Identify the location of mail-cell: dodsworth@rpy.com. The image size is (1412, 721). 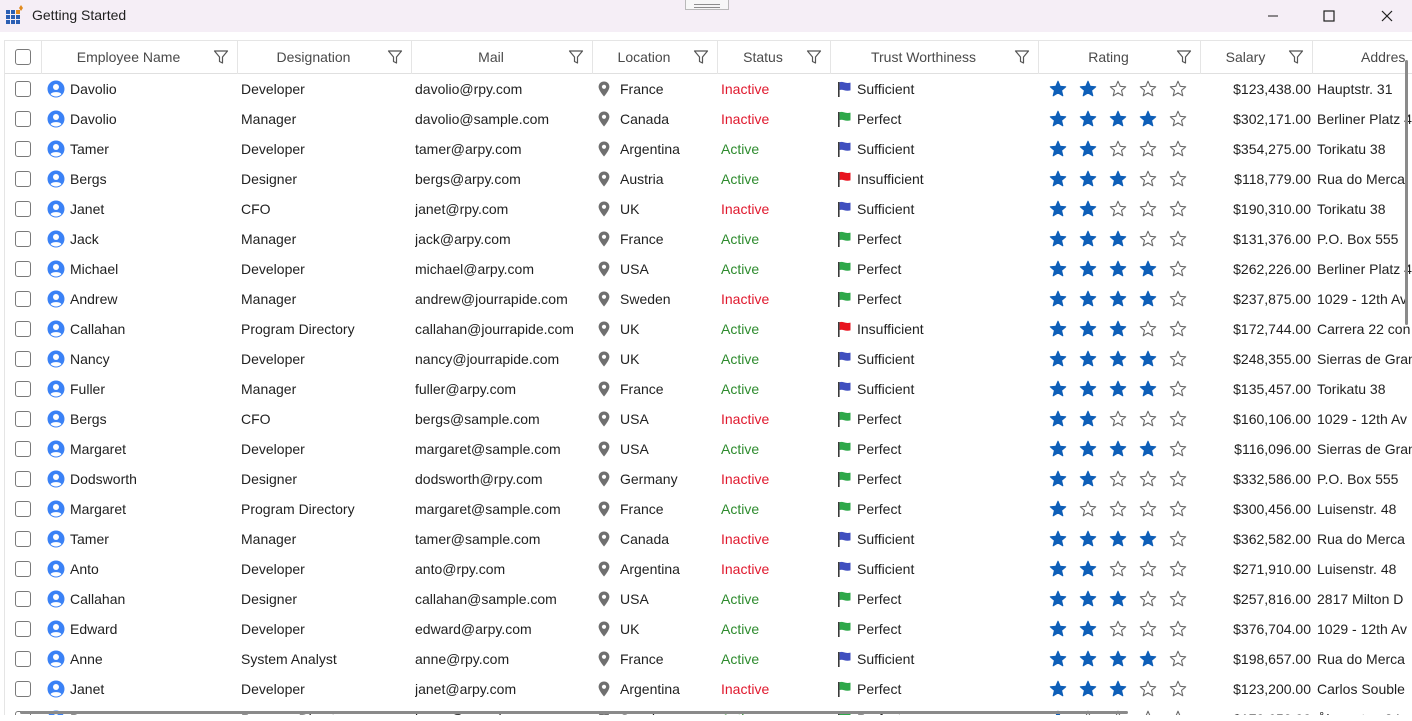
(505, 479).